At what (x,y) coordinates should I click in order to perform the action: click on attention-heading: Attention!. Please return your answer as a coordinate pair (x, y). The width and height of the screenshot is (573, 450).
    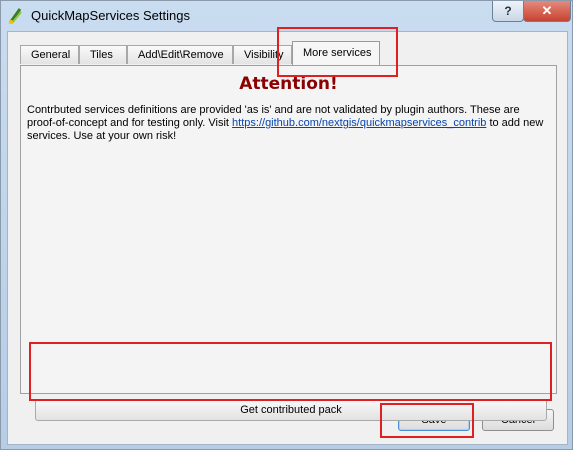
    Looking at the image, I should click on (288, 84).